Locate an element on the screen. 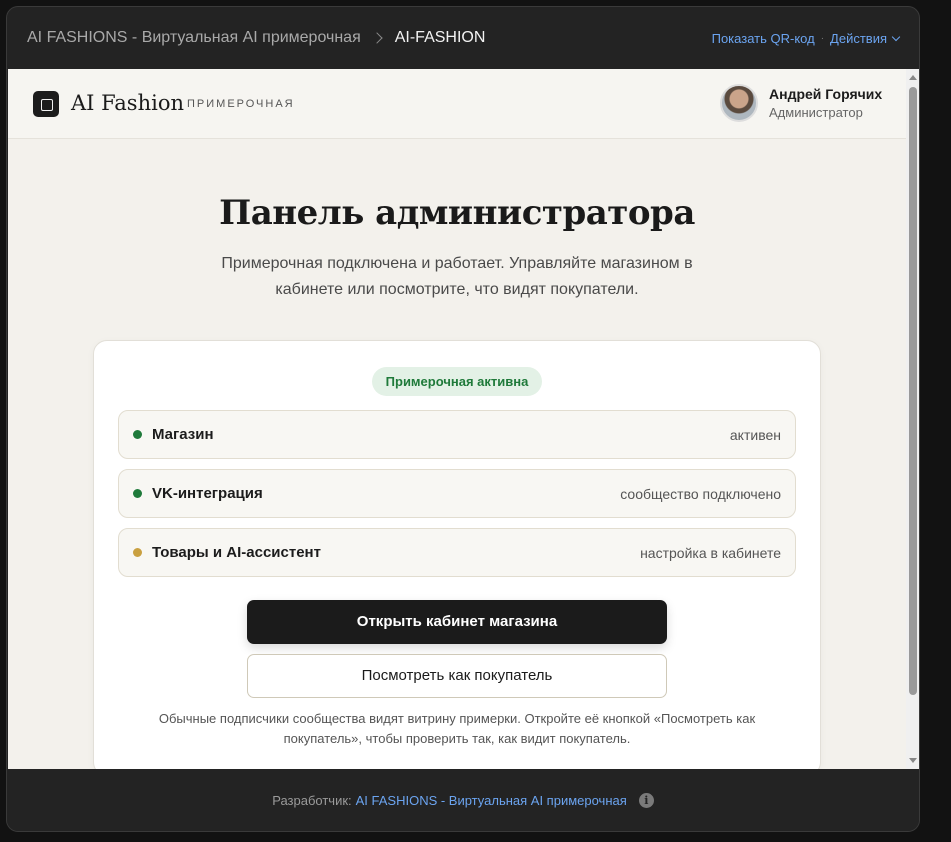  brand-name: AI Fashion is located at coordinates (127, 103).